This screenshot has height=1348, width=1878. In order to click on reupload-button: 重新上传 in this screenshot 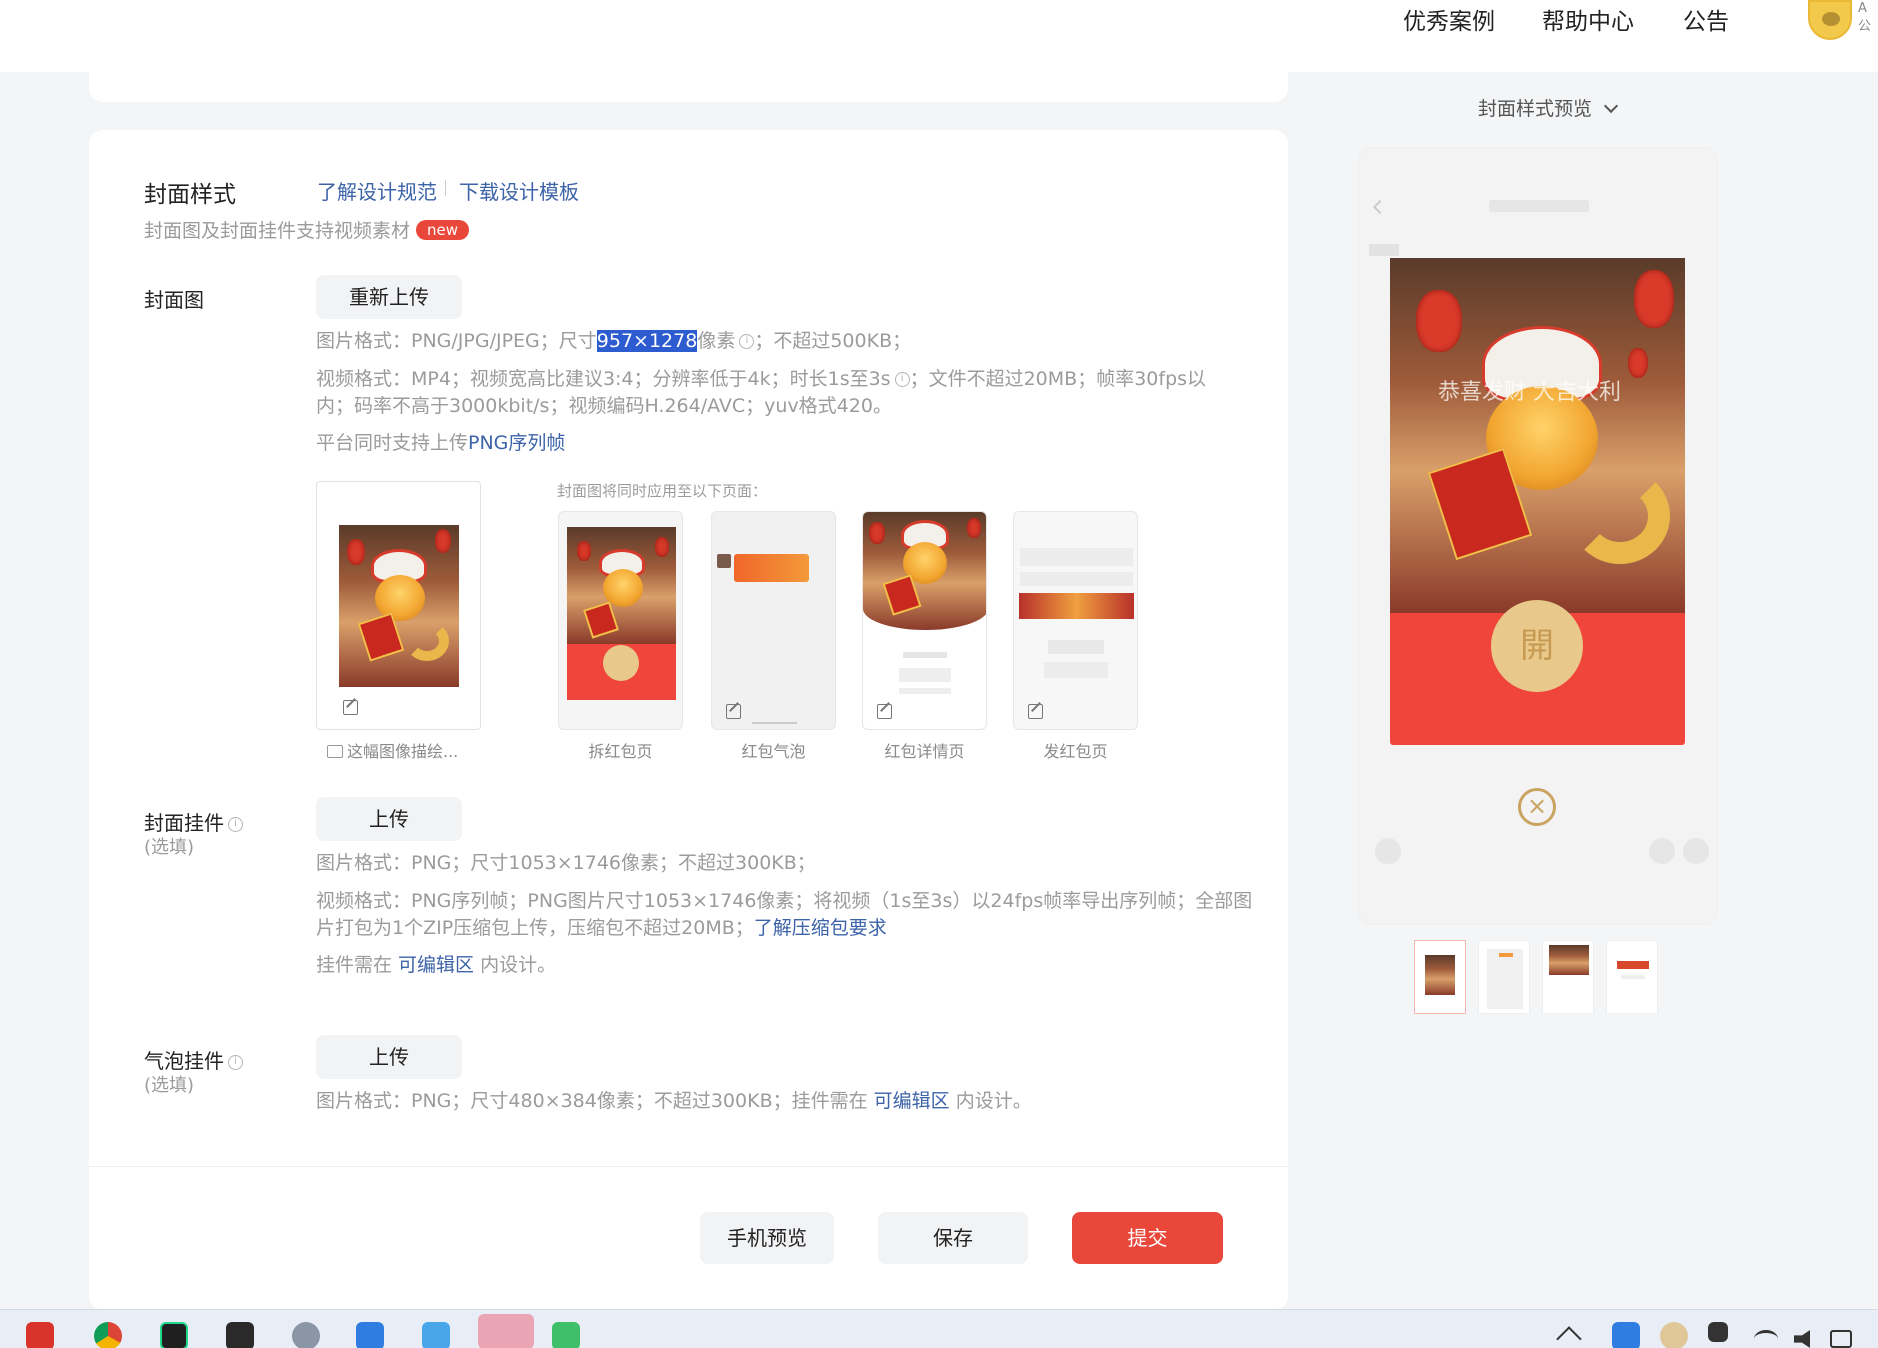, I will do `click(389, 297)`.